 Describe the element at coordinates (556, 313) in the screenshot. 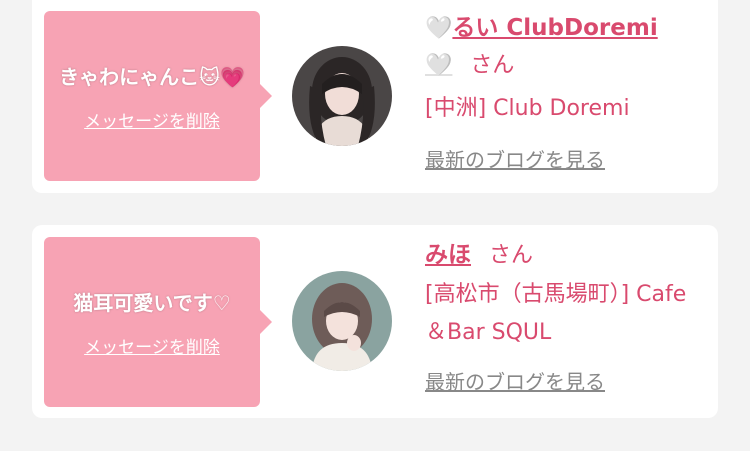

I see `shop-name: [高松市（古馬場町）] Cafe＆Bar SQUL` at that location.